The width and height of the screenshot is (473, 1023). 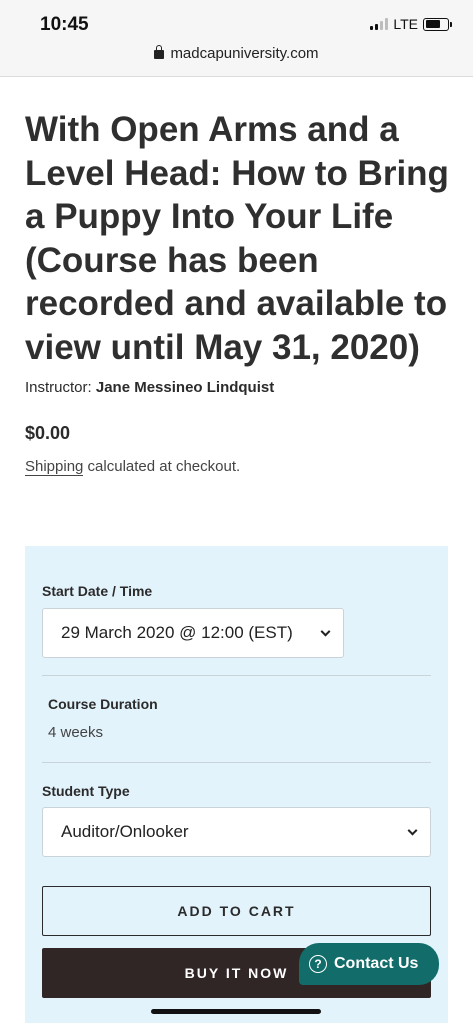 I want to click on start-date-label: Start Date / Time, so click(x=97, y=591).